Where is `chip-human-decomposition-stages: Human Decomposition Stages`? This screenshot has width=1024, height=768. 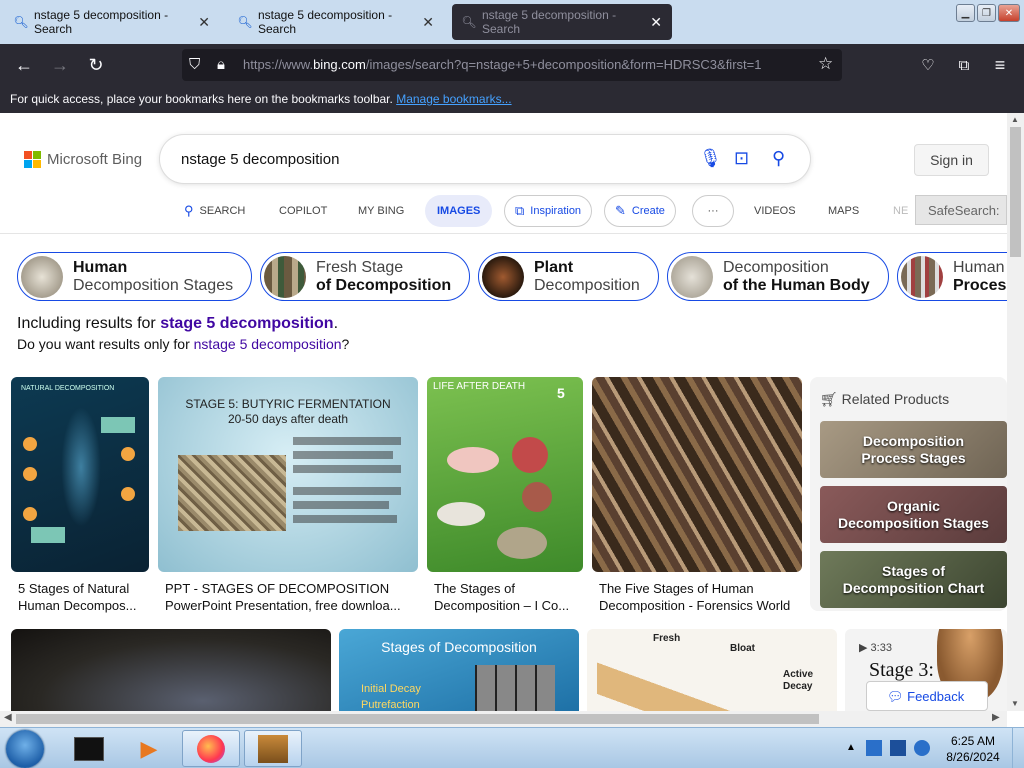 chip-human-decomposition-stages: Human Decomposition Stages is located at coordinates (134, 276).